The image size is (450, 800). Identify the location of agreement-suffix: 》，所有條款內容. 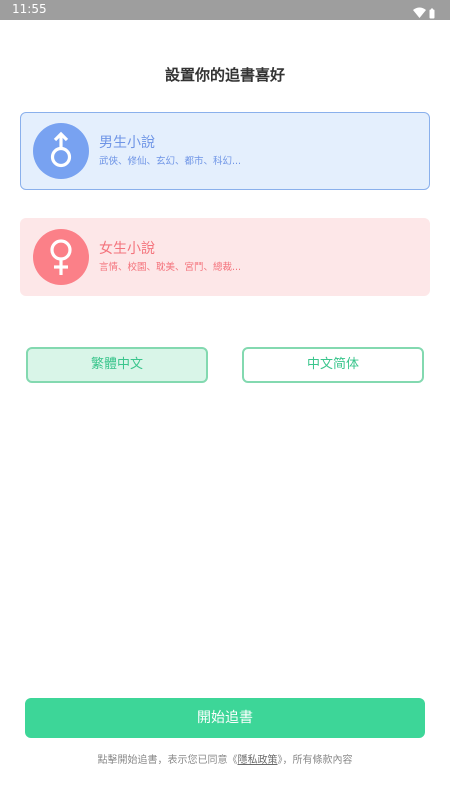
(315, 760).